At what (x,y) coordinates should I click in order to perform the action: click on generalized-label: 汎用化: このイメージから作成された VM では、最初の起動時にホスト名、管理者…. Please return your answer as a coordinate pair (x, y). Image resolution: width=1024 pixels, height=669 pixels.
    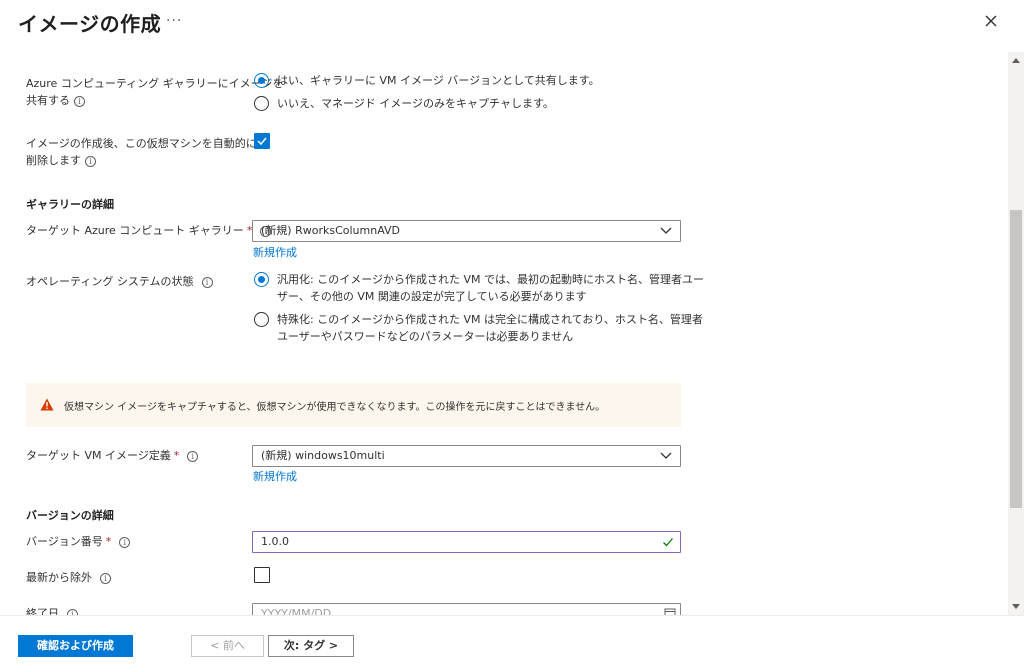
    Looking at the image, I should click on (490, 288).